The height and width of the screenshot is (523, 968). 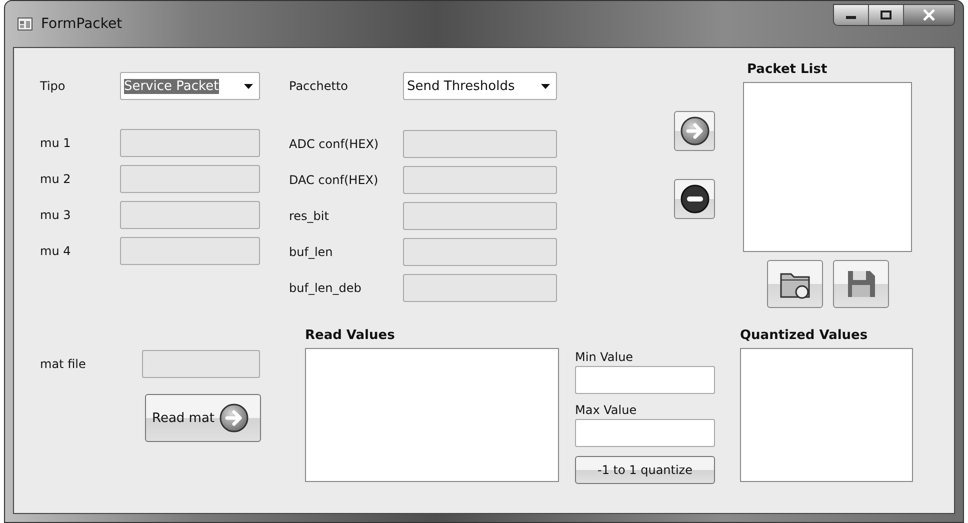 I want to click on field-label: res_bit, so click(x=309, y=216).